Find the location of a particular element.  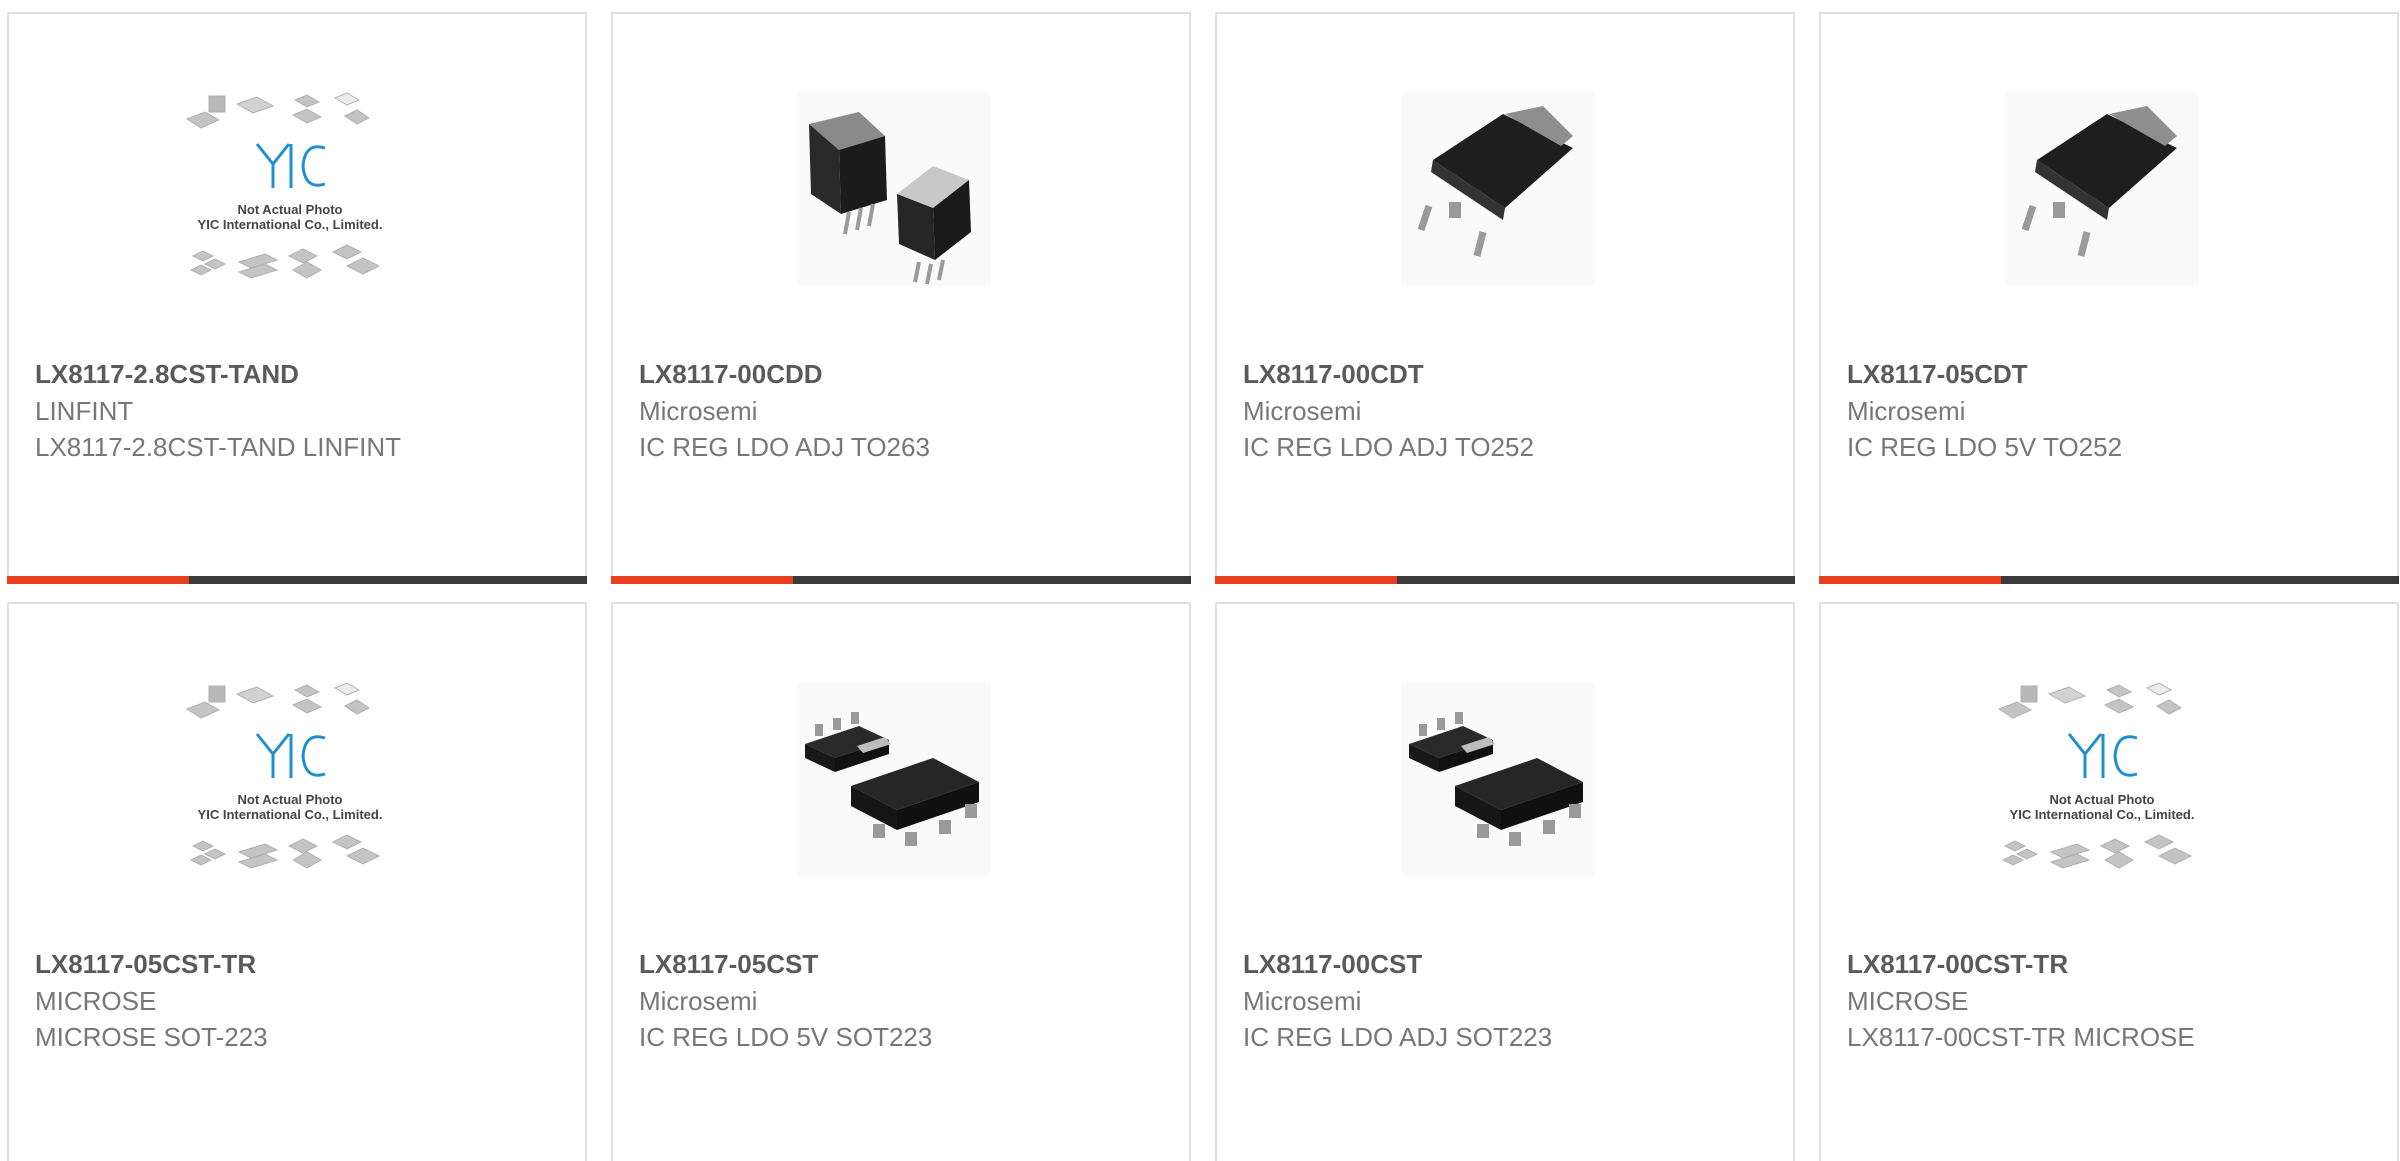

description: LX8117-2.8CST-TAND LINFINT is located at coordinates (218, 447).